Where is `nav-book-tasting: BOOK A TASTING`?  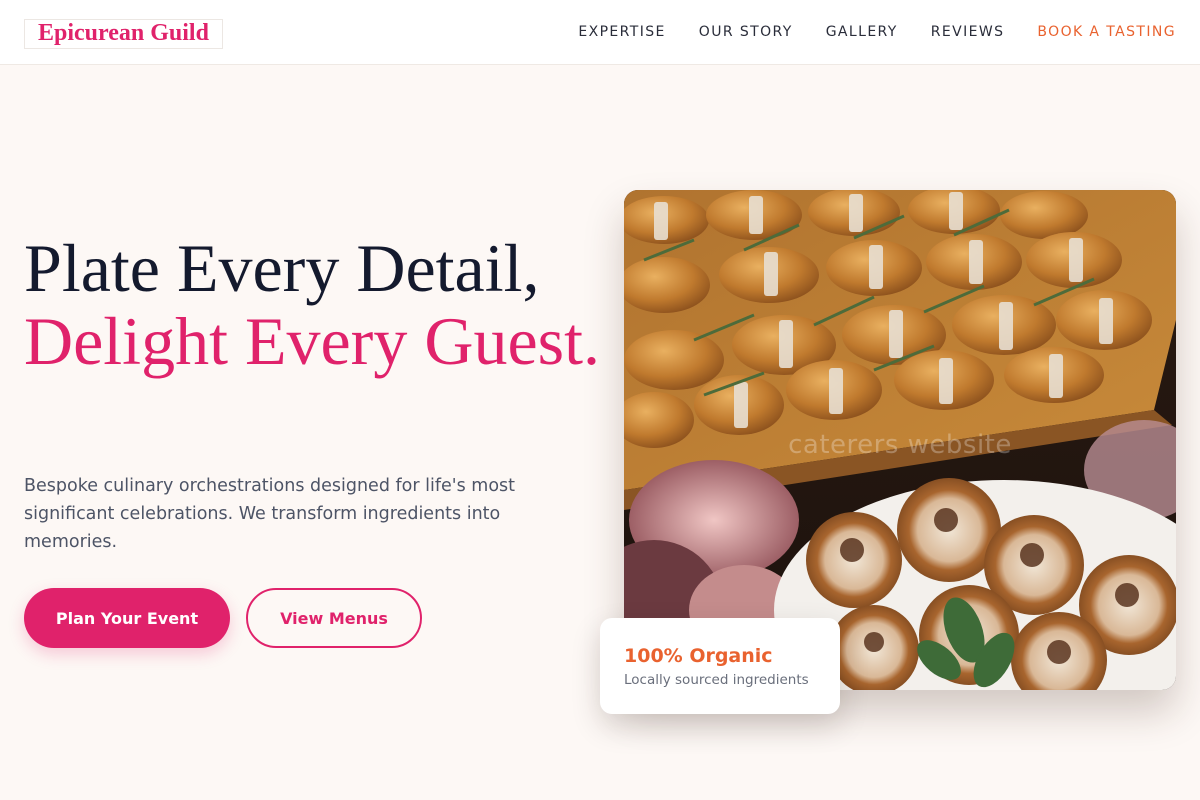 nav-book-tasting: BOOK A TASTING is located at coordinates (1106, 32).